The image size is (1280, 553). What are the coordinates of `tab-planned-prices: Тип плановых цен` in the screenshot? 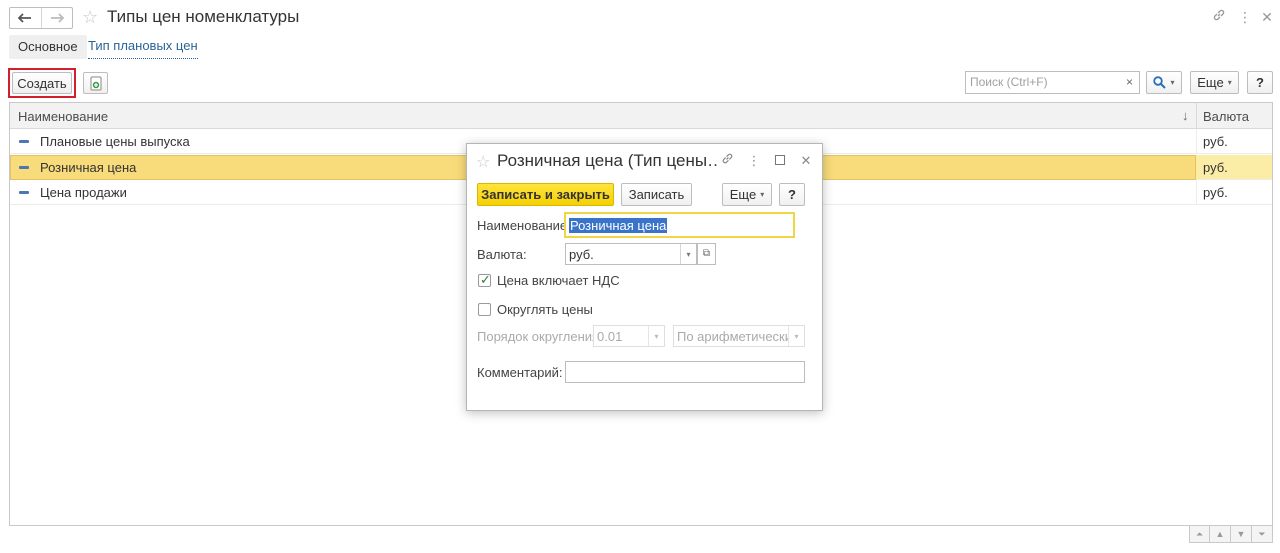 It's located at (143, 47).